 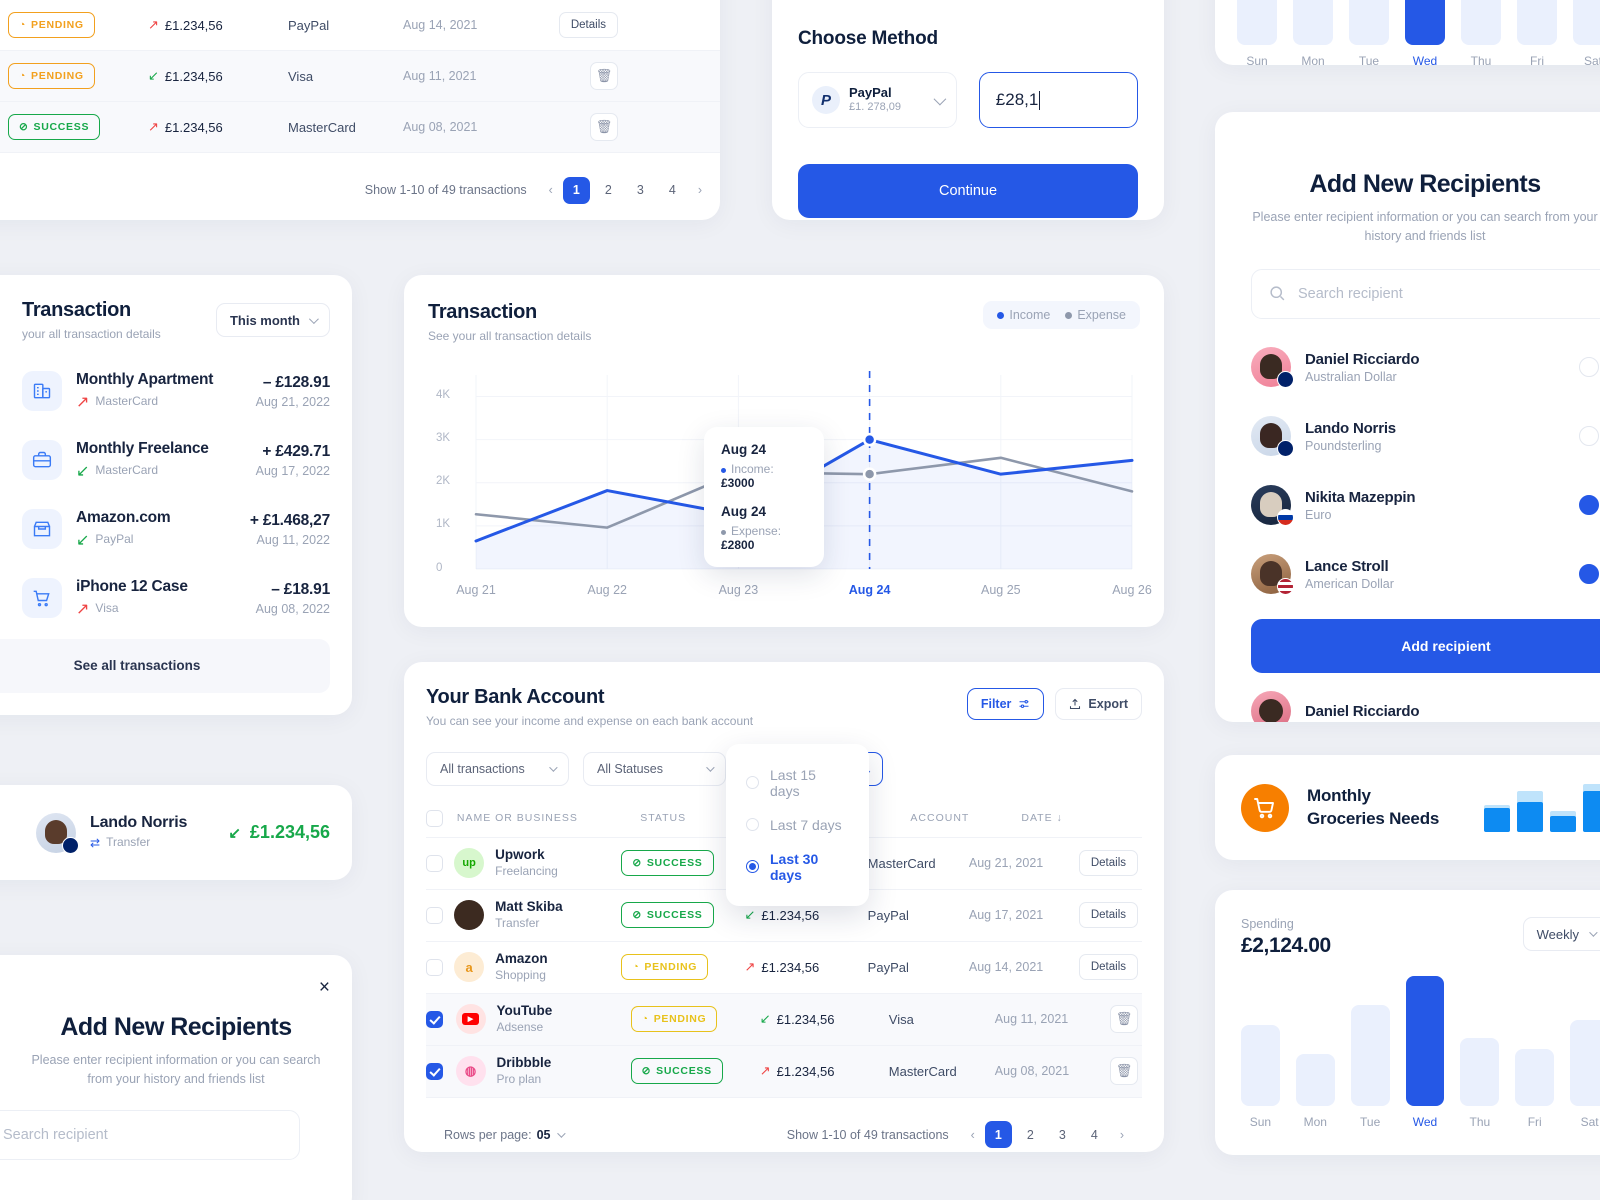 I want to click on export-button: Export, so click(x=1098, y=704).